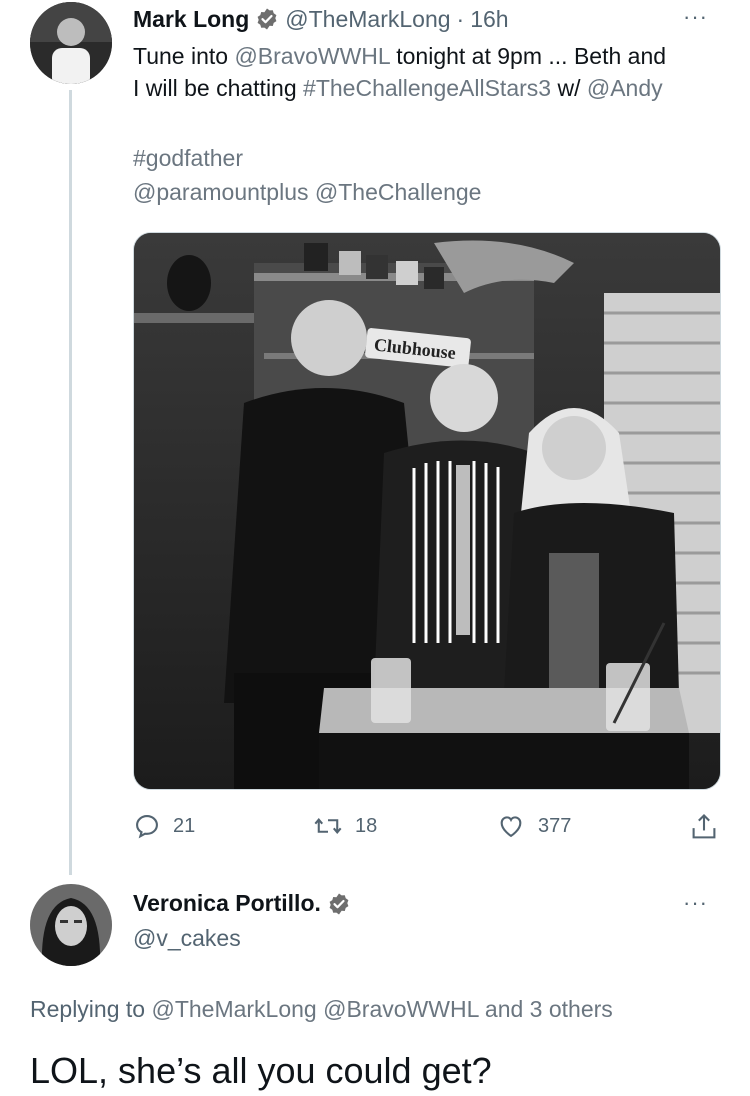 The image size is (750, 1096). What do you see at coordinates (70, 482) in the screenshot?
I see `thread-line` at bounding box center [70, 482].